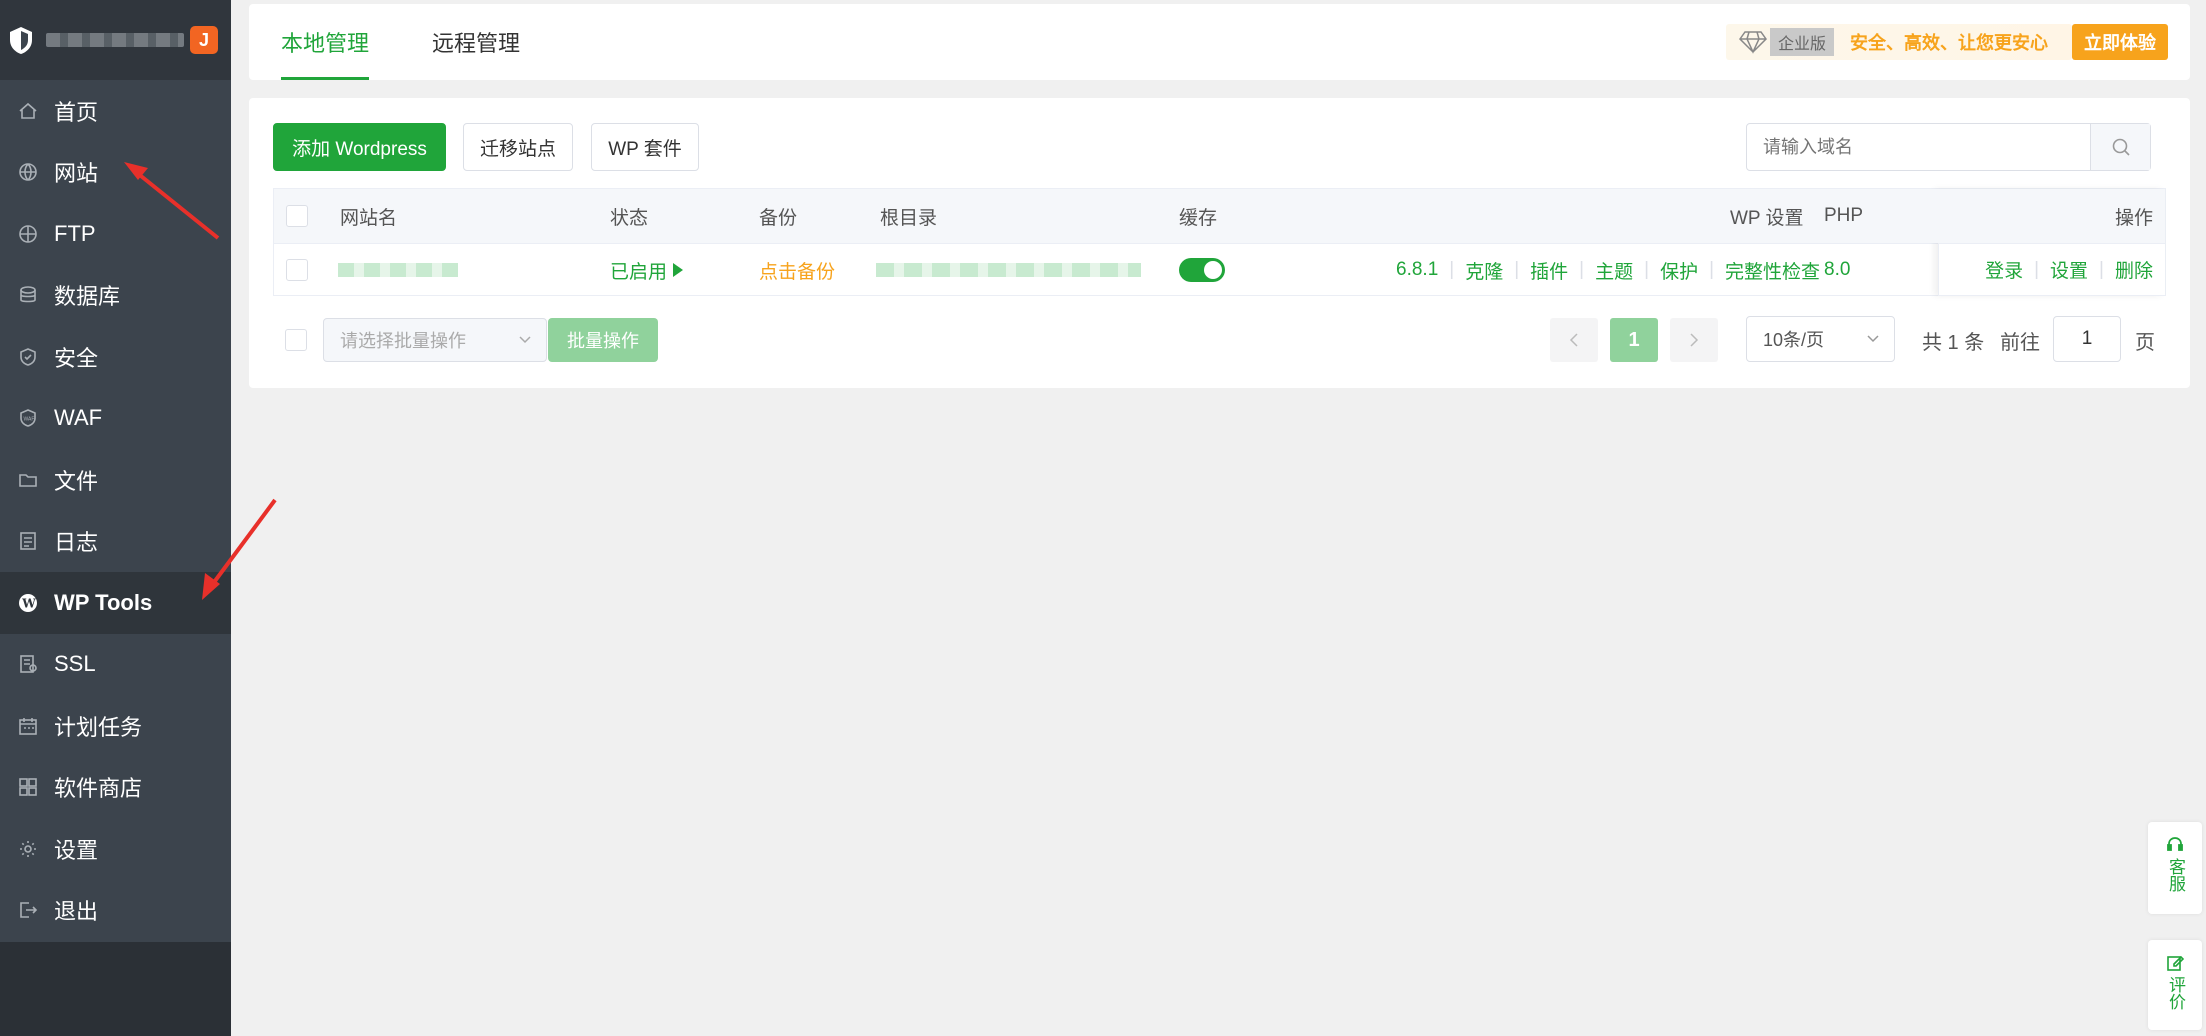 The width and height of the screenshot is (2206, 1036). Describe the element at coordinates (2145, 342) in the screenshot. I see `page-unit: 页` at that location.